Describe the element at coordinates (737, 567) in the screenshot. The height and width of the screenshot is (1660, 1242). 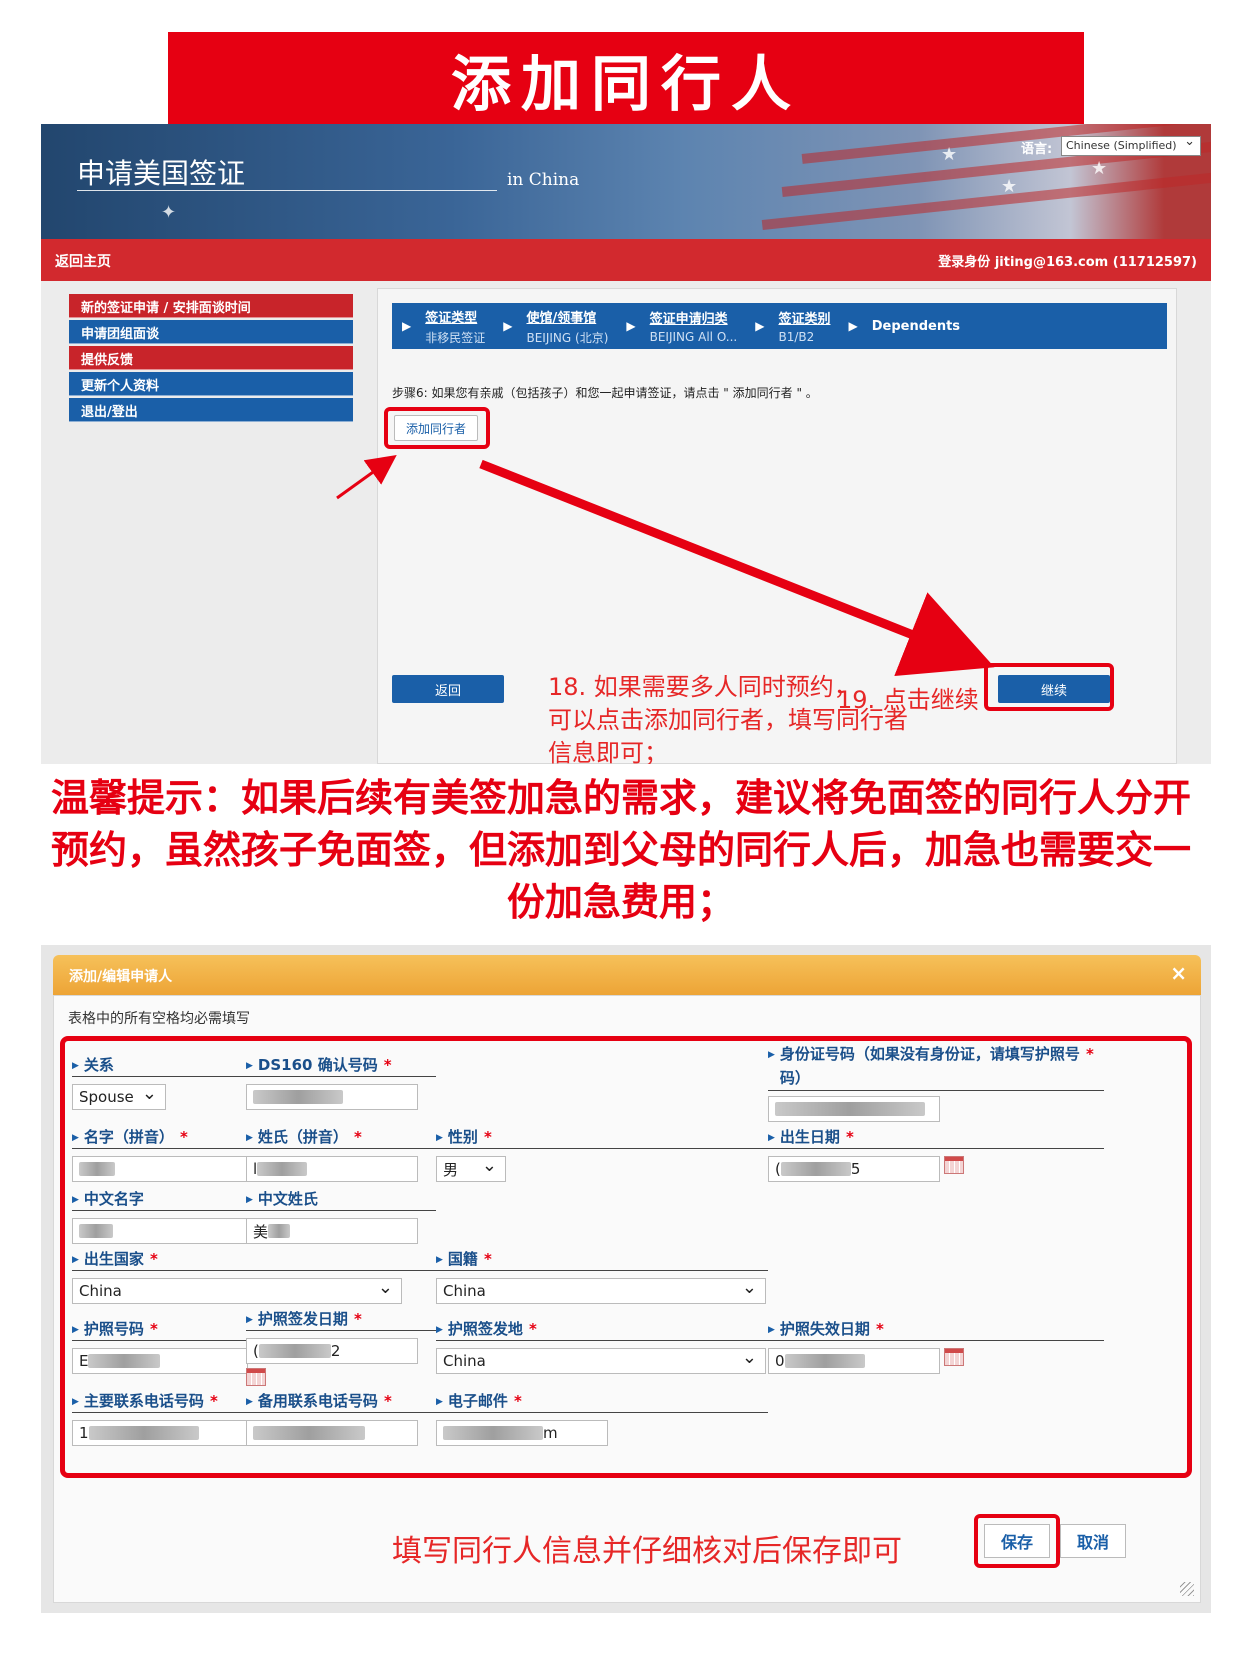
I see `arrow-to-continue` at that location.